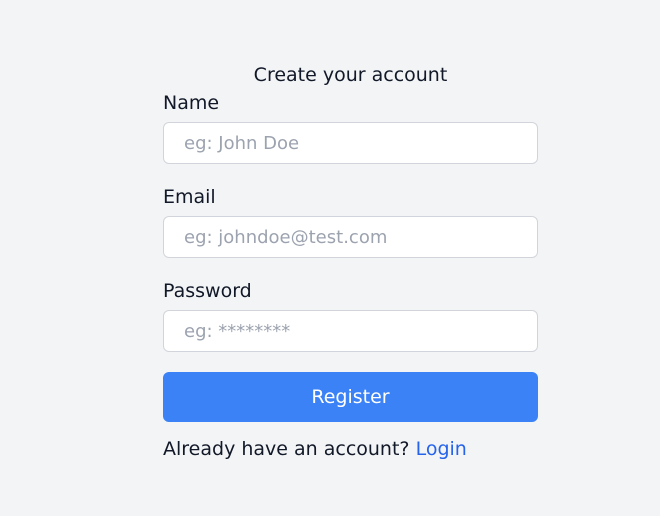  Describe the element at coordinates (350, 75) in the screenshot. I see `page-title: Create your account` at that location.